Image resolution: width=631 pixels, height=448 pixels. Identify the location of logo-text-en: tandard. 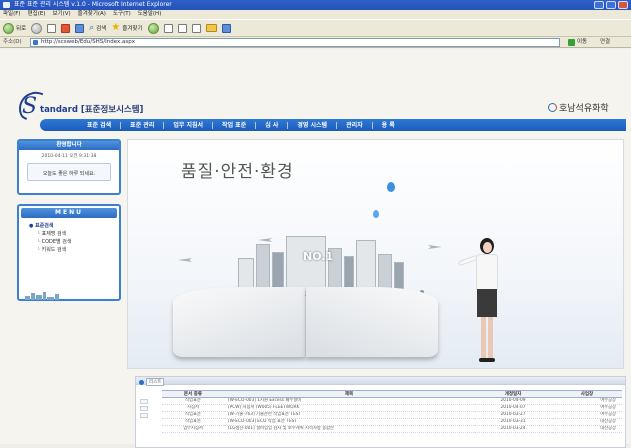
(59, 110).